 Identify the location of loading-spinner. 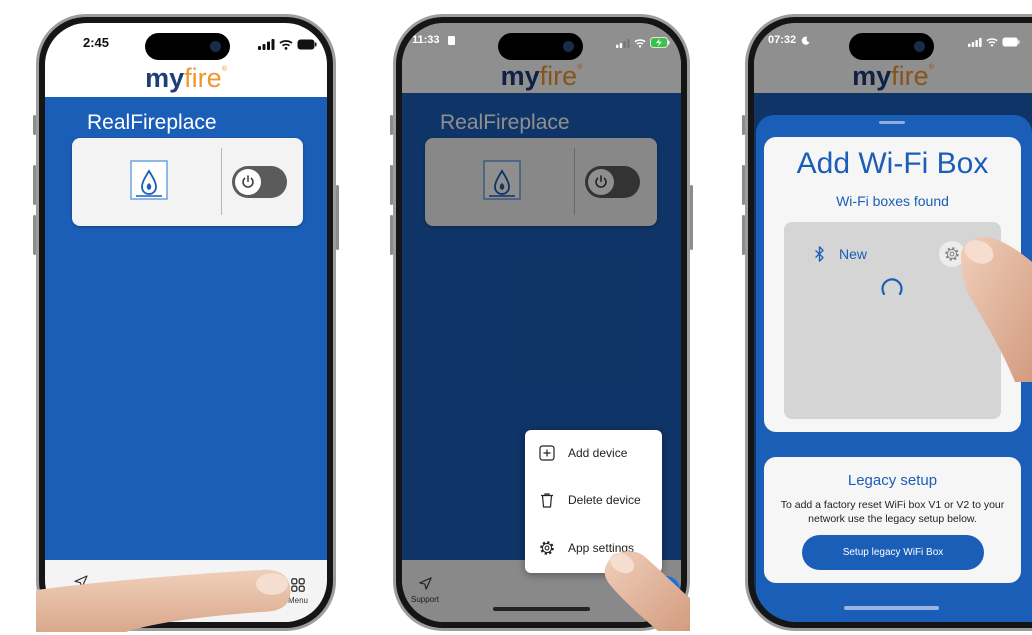
(892, 287).